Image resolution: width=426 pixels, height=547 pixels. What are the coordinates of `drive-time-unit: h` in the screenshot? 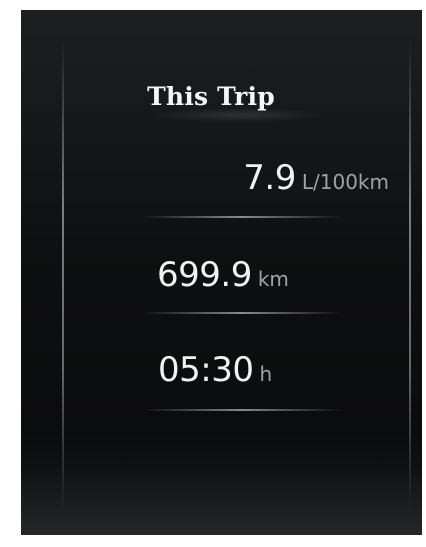 It's located at (266, 374).